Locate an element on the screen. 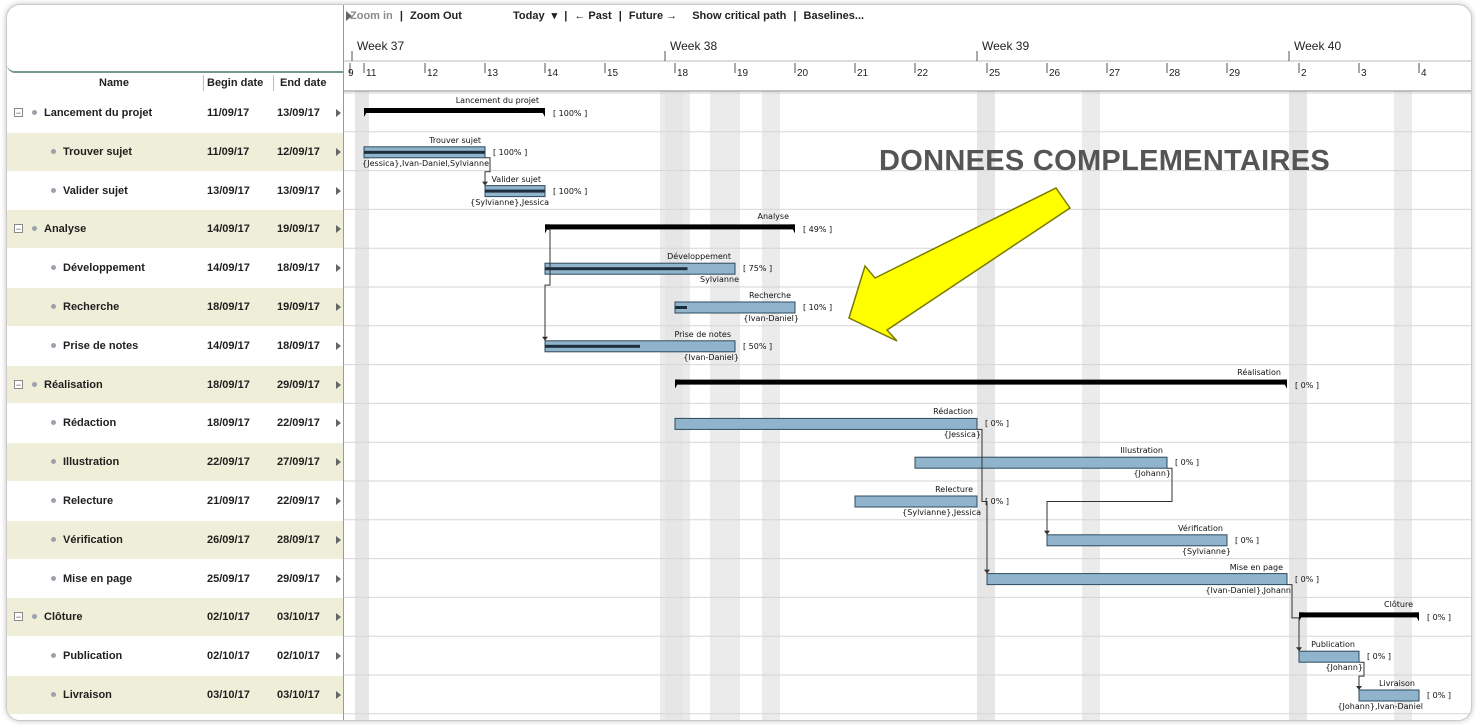 The image size is (1476, 725). yellow-arrow-icon is located at coordinates (960, 264).